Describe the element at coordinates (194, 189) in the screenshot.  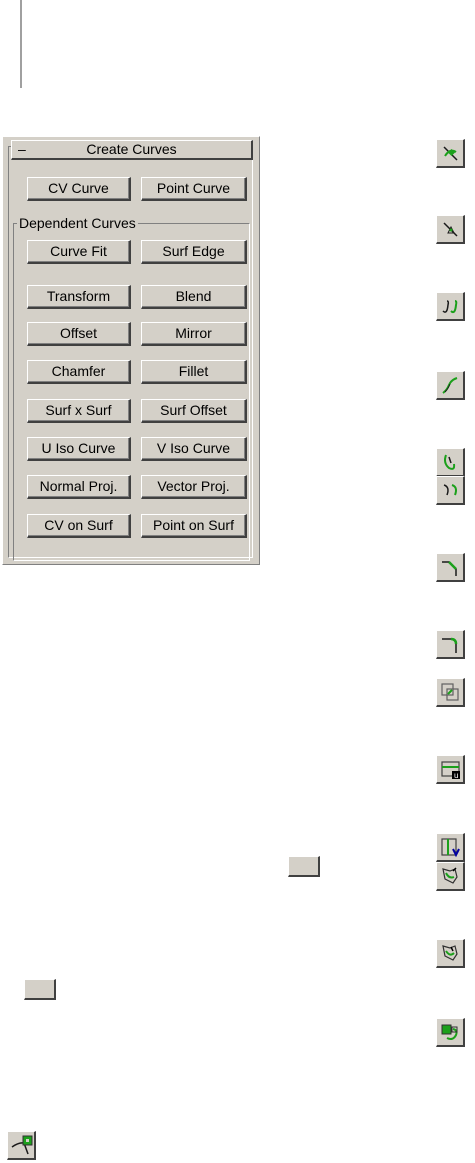
I see `point-curve-button: Point Curve` at that location.